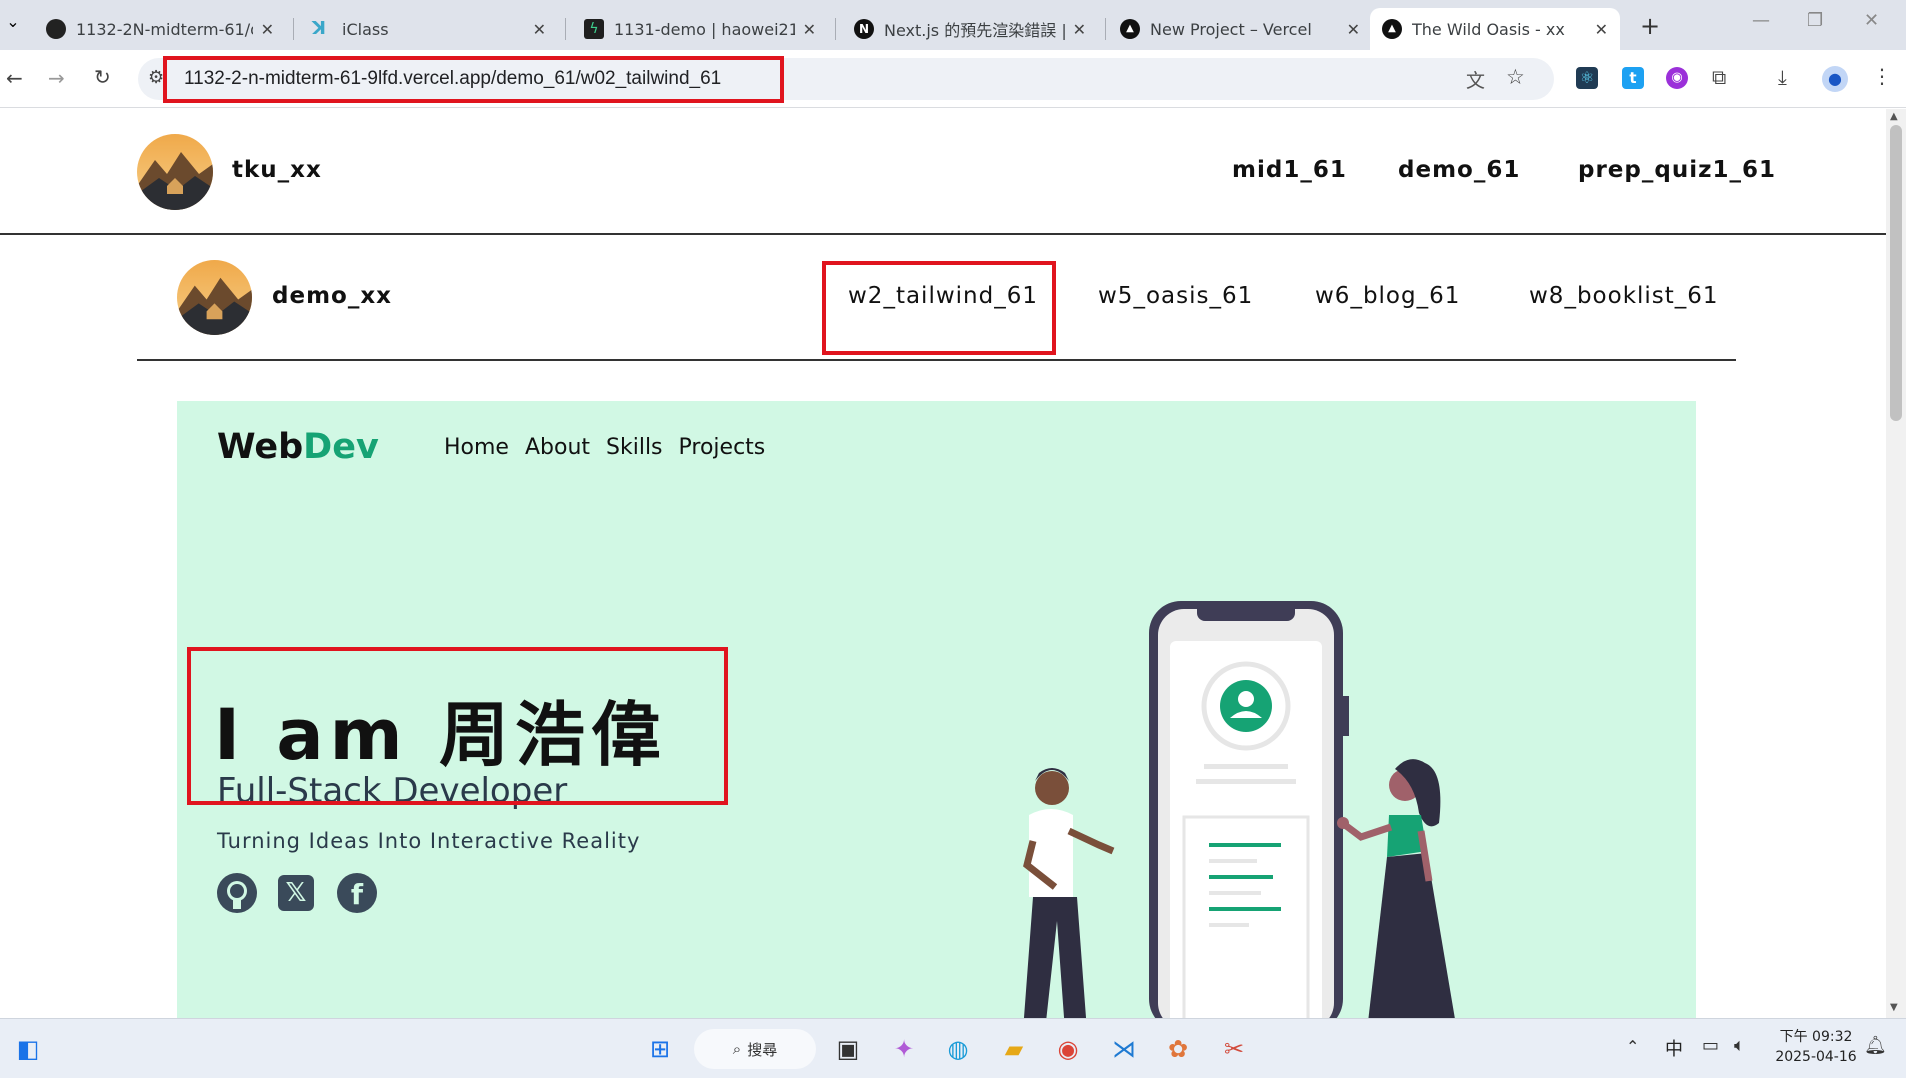  Describe the element at coordinates (974, 30) in the screenshot. I see `tab-title: Next.js 的預先渲染錯誤 | N` at that location.